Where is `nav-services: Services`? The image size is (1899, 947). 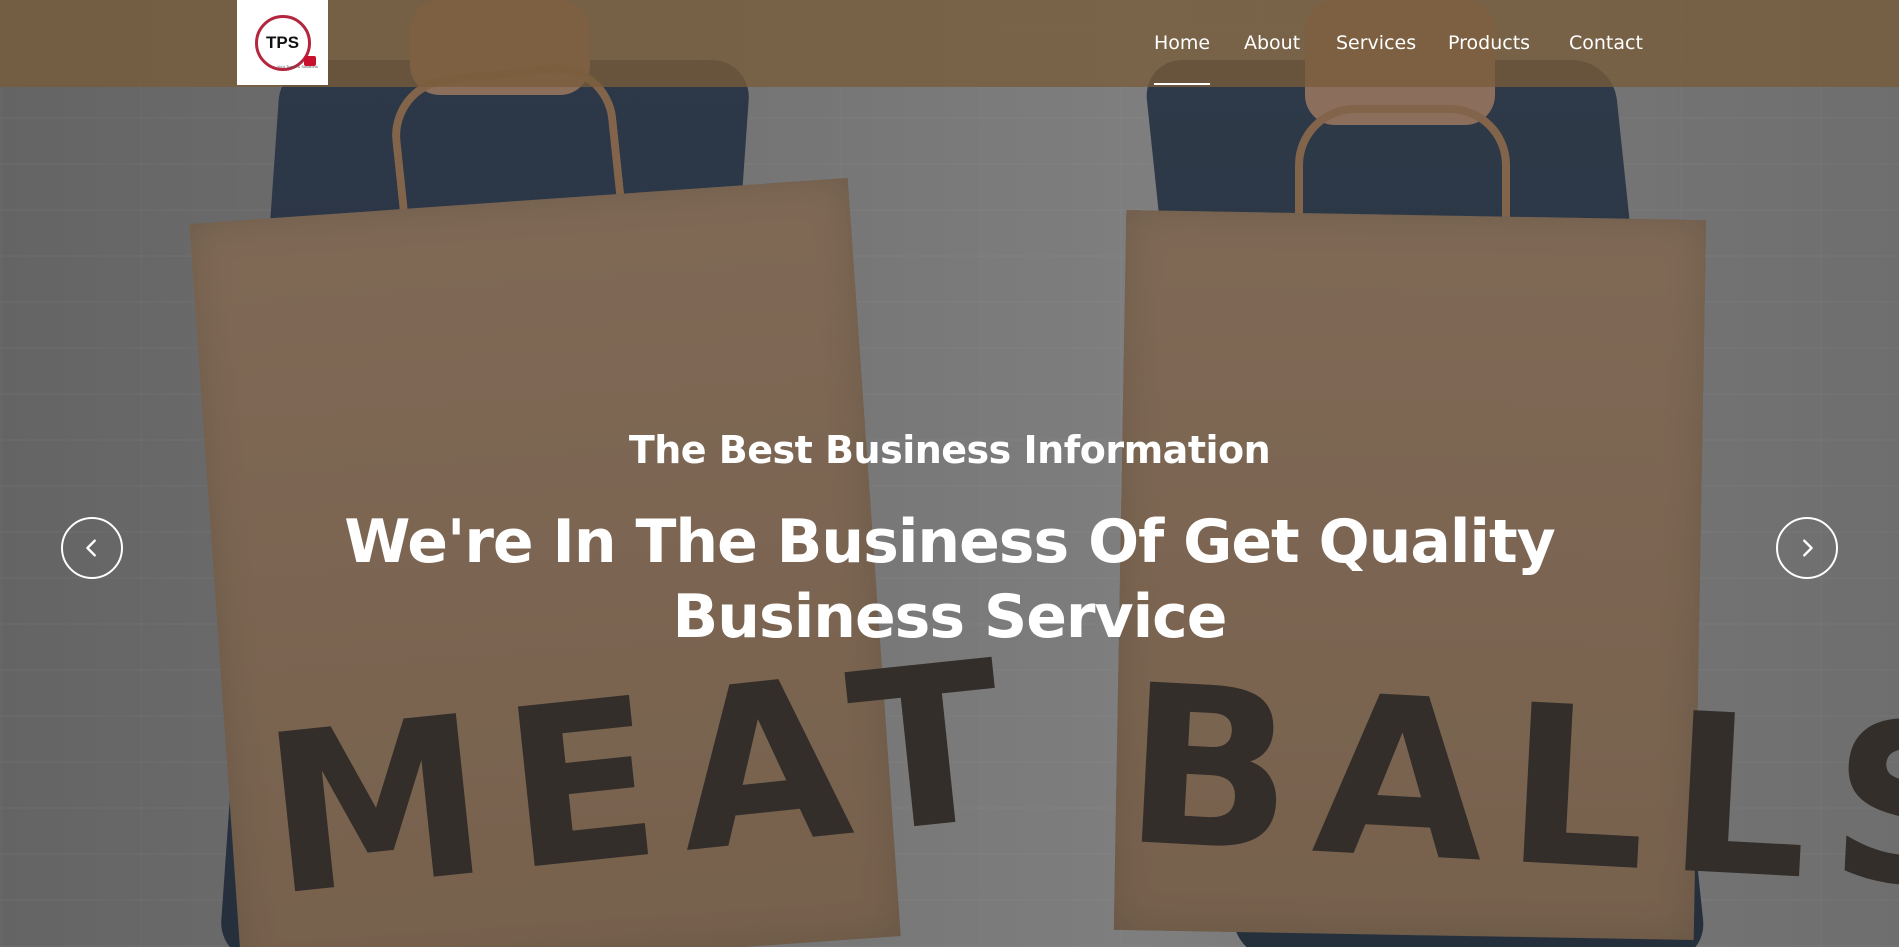 nav-services: Services is located at coordinates (1376, 42).